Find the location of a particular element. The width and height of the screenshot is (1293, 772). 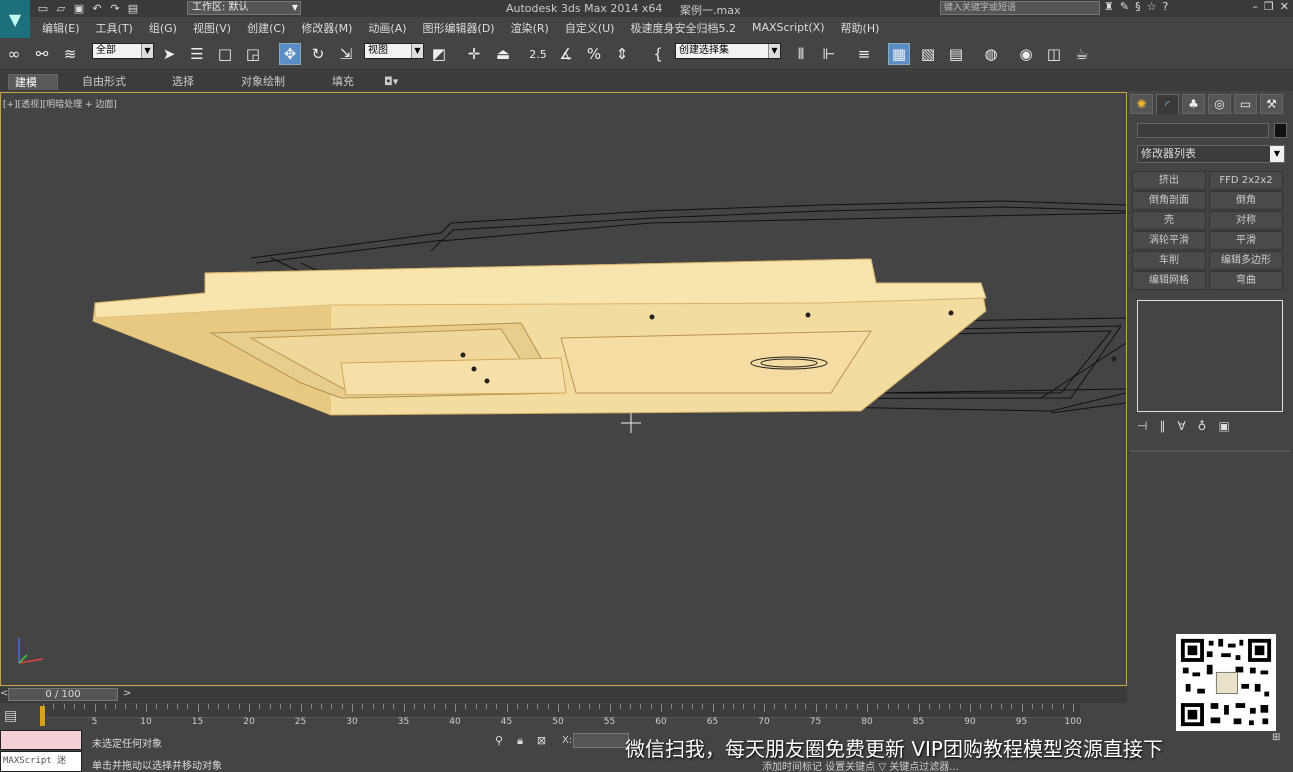

pivot-center-icon: ◩ is located at coordinates (439, 54).